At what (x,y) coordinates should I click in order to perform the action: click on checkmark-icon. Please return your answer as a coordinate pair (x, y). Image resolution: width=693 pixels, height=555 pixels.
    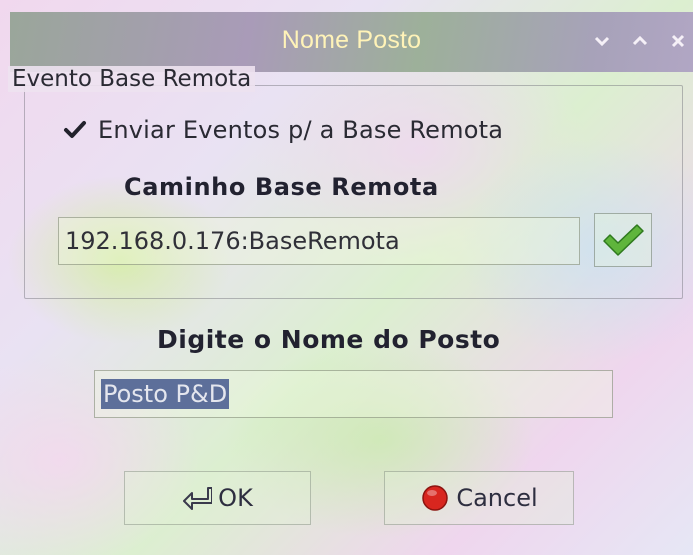
    Looking at the image, I should click on (75, 129).